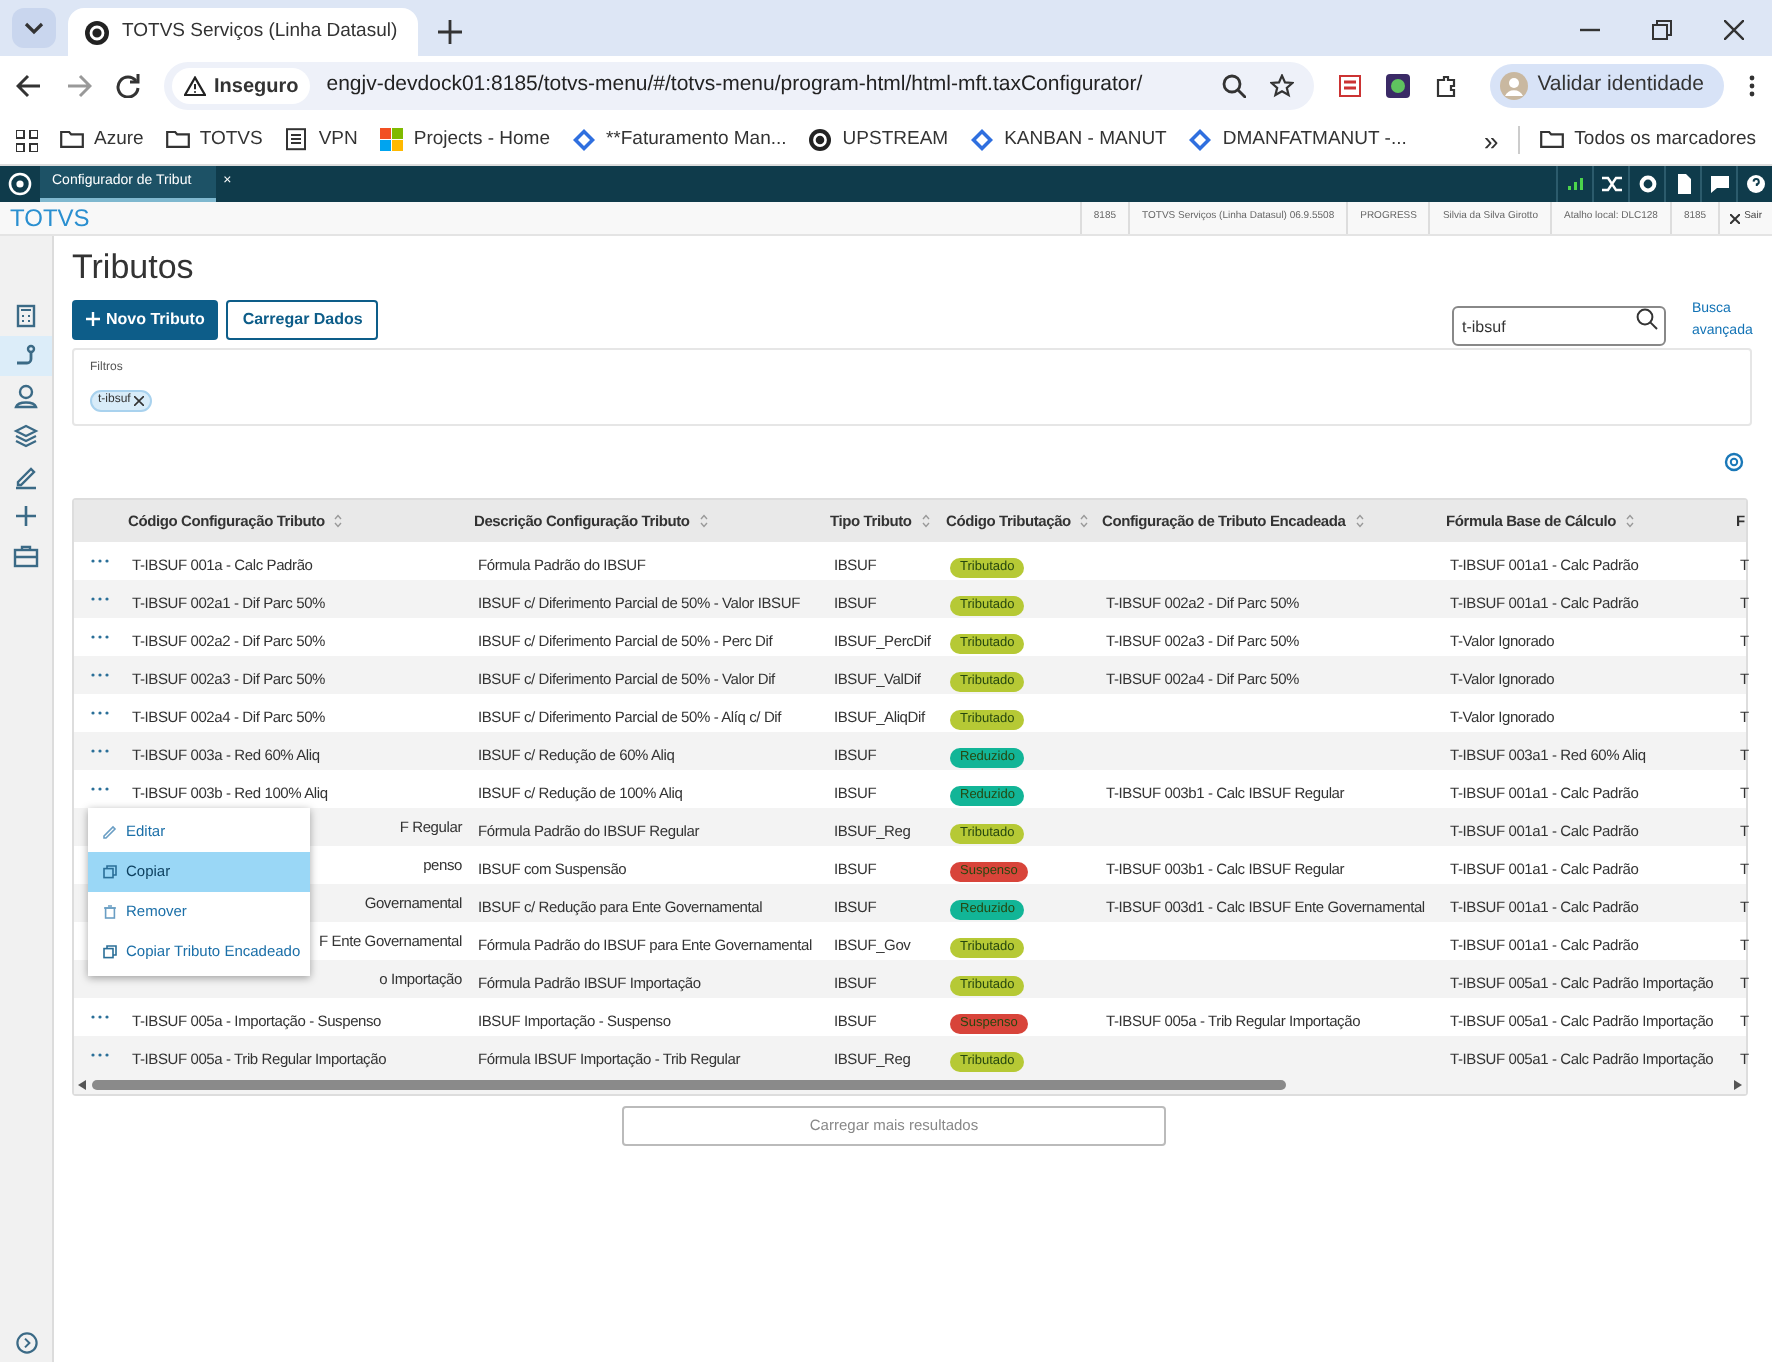 The image size is (1772, 1362). I want to click on restore-icon, so click(1662, 30).